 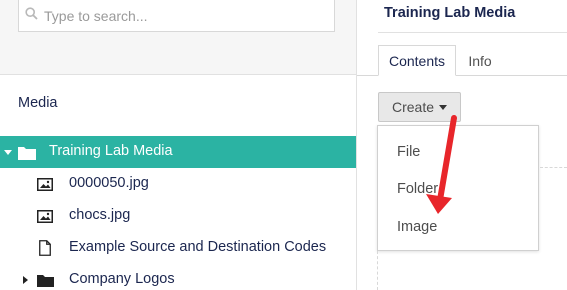 I want to click on tree-item-label: chocs.jpg, so click(x=100, y=215).